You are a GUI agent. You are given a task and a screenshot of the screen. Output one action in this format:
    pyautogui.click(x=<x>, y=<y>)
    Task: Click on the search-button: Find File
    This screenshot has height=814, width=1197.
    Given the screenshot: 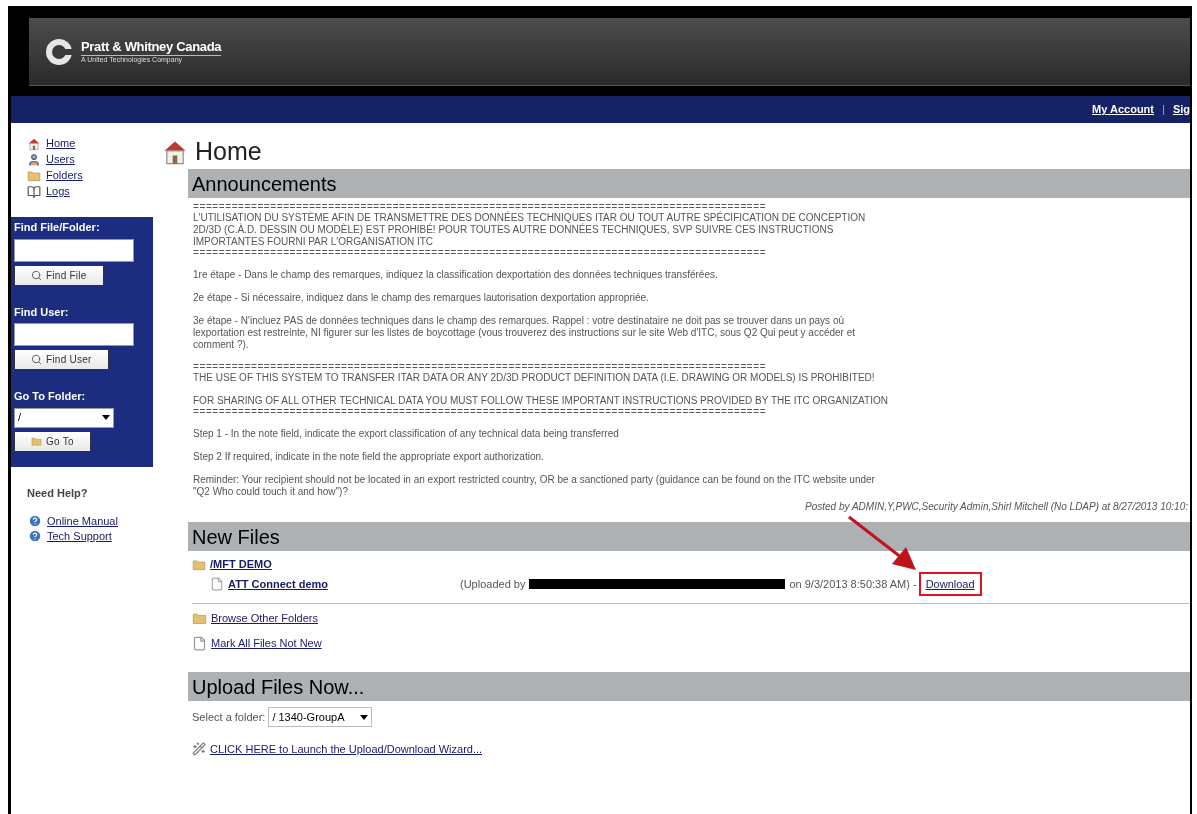 What is the action you would take?
    pyautogui.click(x=59, y=275)
    